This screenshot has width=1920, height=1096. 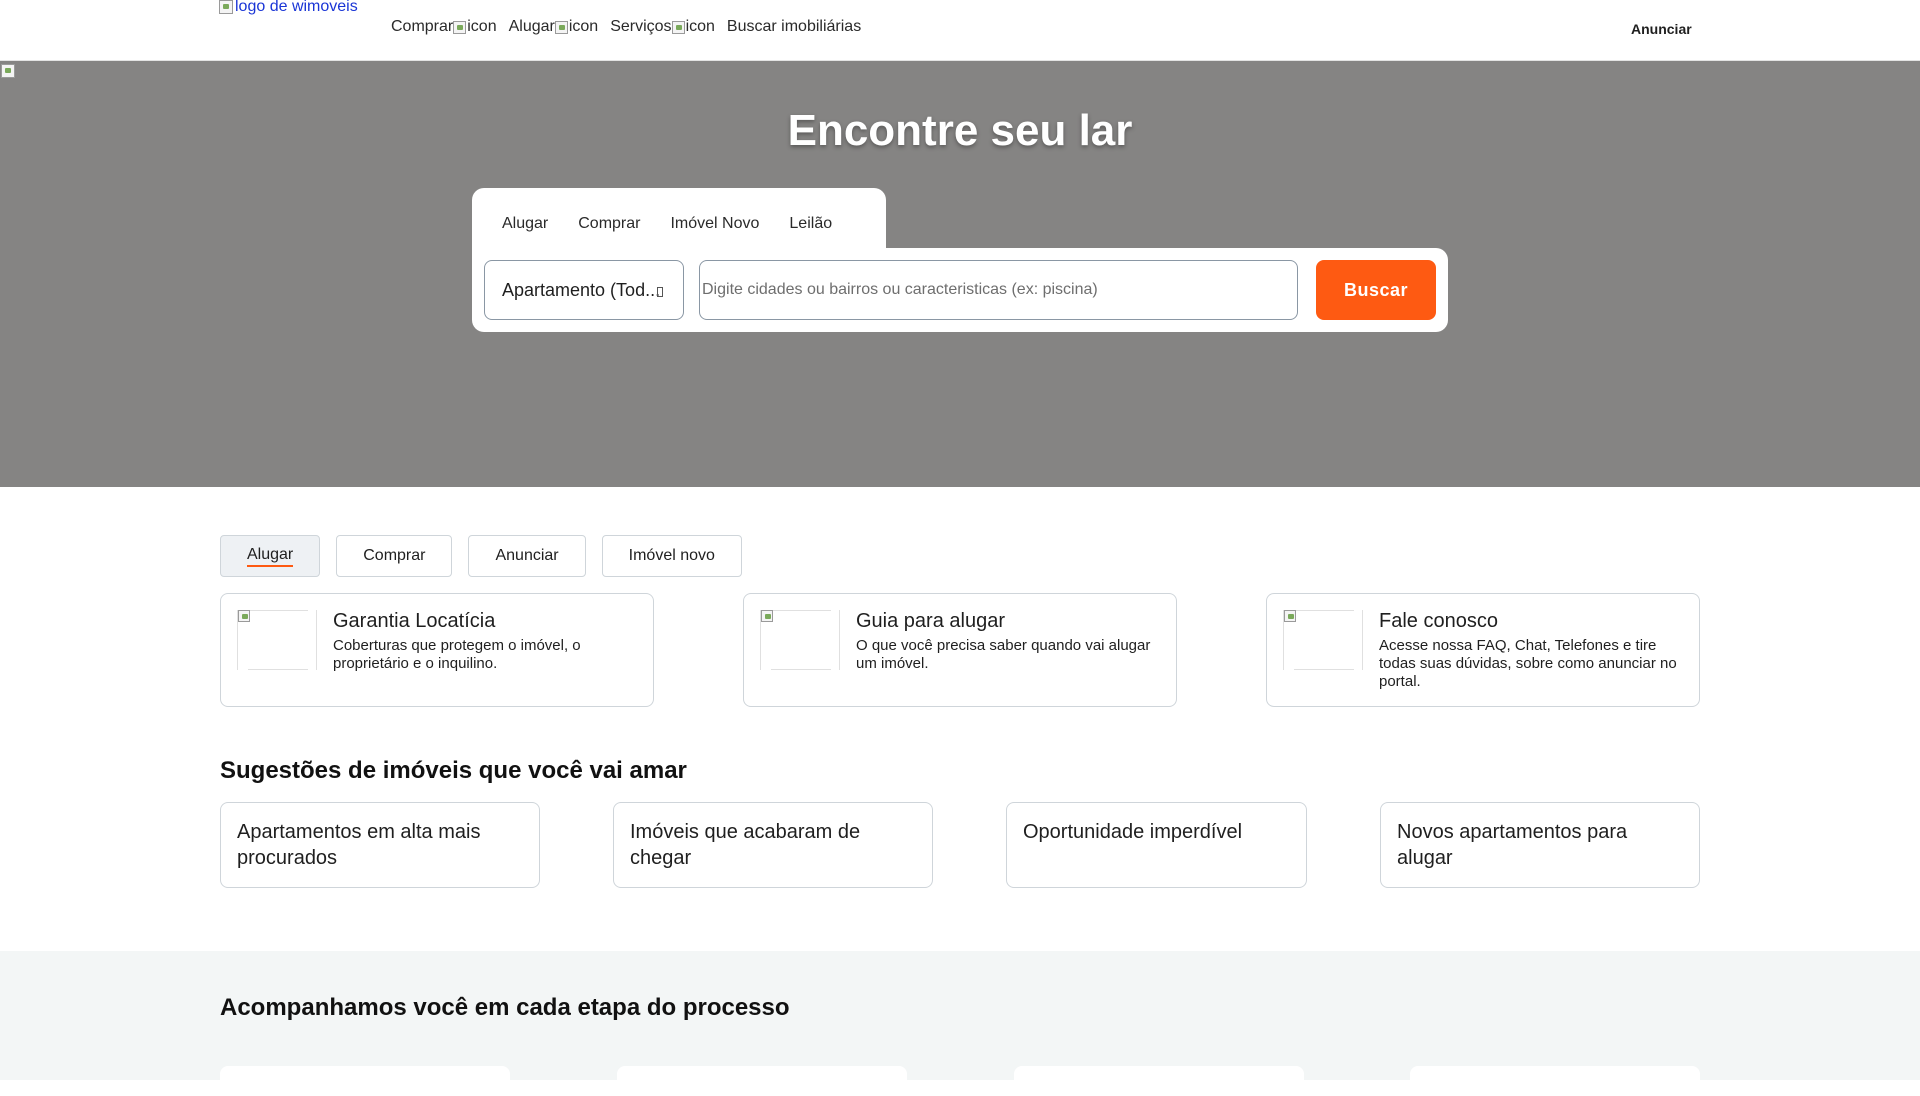 What do you see at coordinates (960, 130) in the screenshot?
I see `hero-title: Encontre seu lar` at bounding box center [960, 130].